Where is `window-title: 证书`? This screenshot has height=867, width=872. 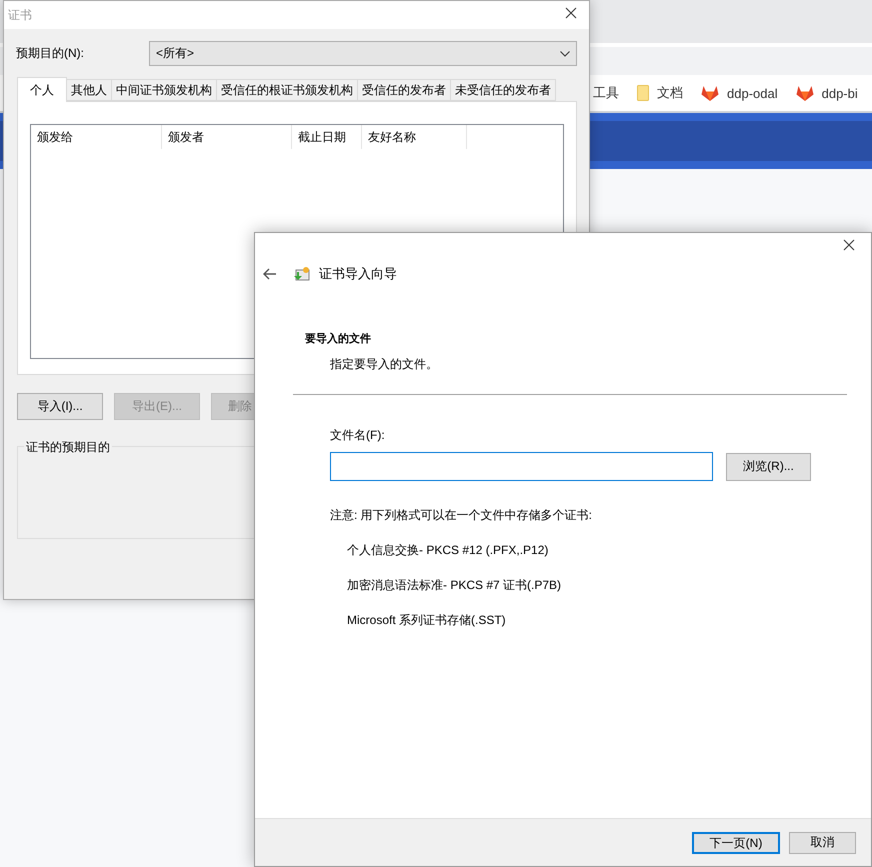 window-title: 证书 is located at coordinates (20, 15).